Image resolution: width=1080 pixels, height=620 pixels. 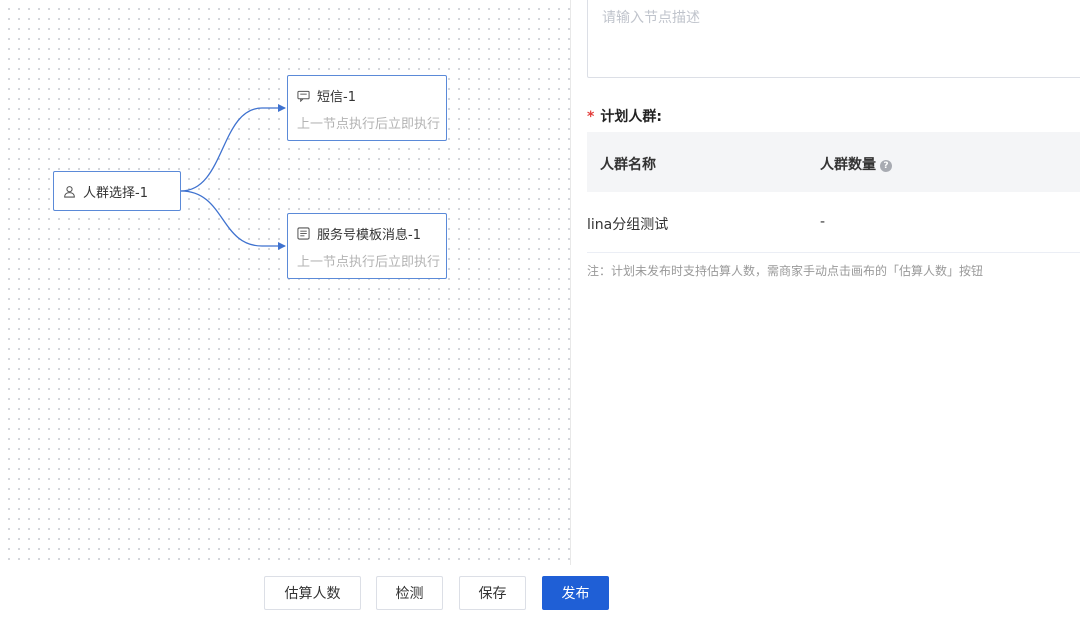 What do you see at coordinates (369, 124) in the screenshot?
I see `node-sms-subtitle: 上一节点执行后立即执行` at bounding box center [369, 124].